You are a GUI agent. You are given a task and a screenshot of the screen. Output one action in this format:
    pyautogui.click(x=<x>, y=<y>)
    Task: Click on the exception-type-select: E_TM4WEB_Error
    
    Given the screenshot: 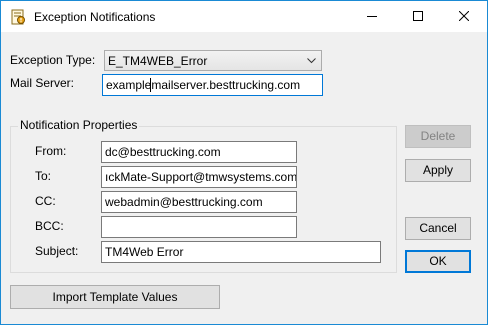 What is the action you would take?
    pyautogui.click(x=213, y=60)
    